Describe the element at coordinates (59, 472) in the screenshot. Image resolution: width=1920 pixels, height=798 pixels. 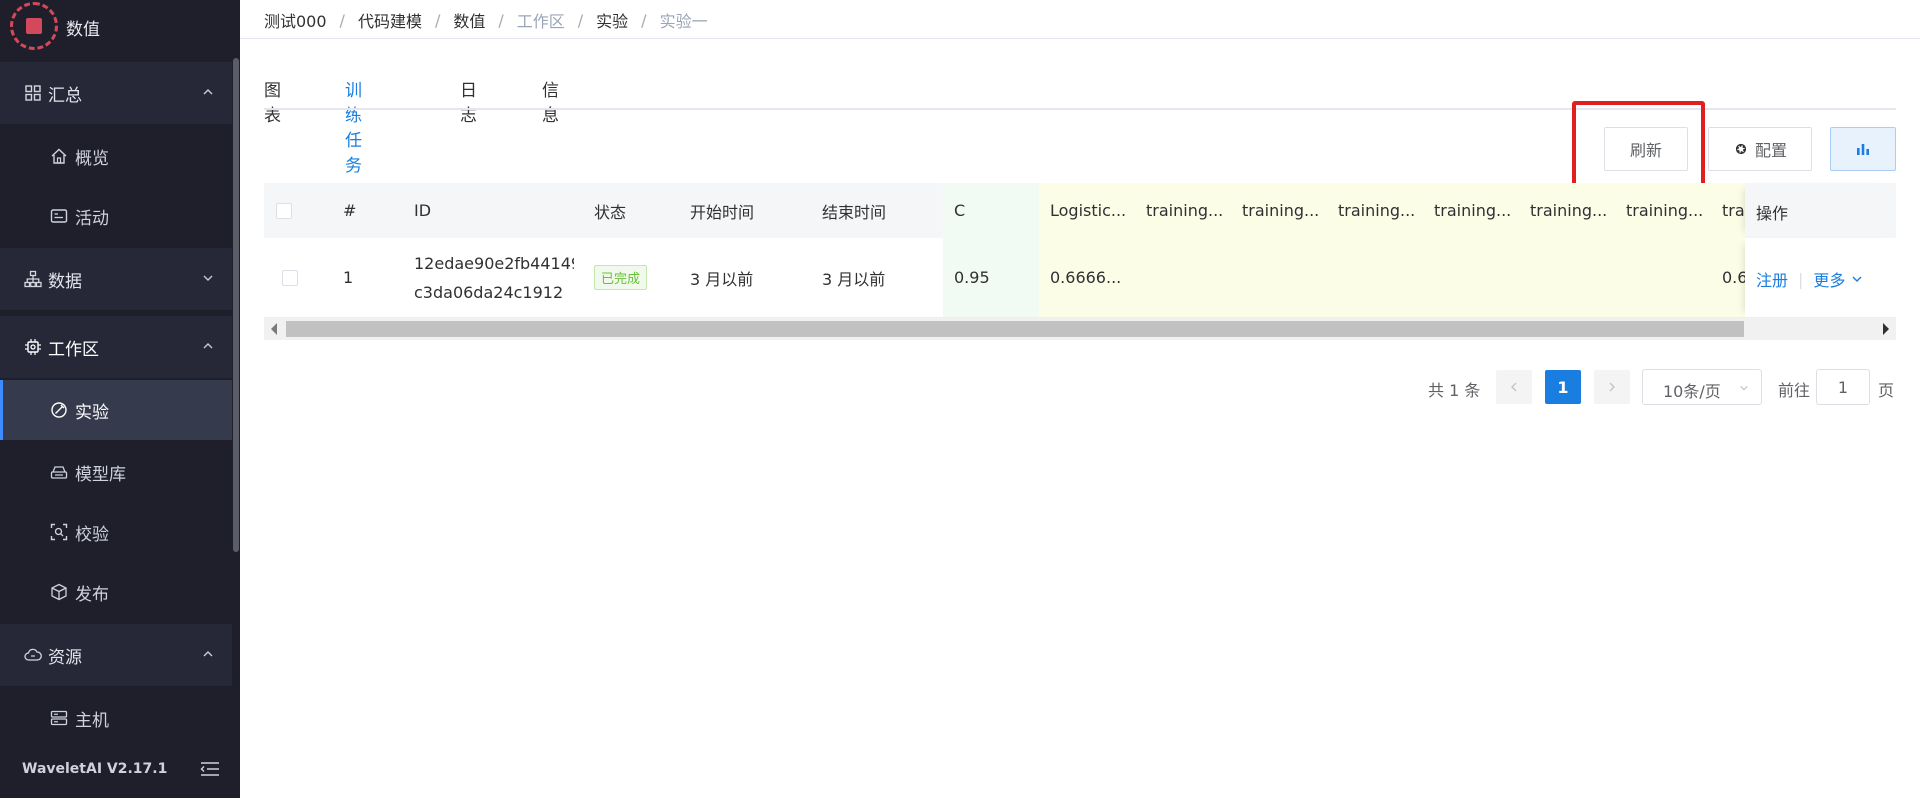
I see `model-library-icon` at that location.